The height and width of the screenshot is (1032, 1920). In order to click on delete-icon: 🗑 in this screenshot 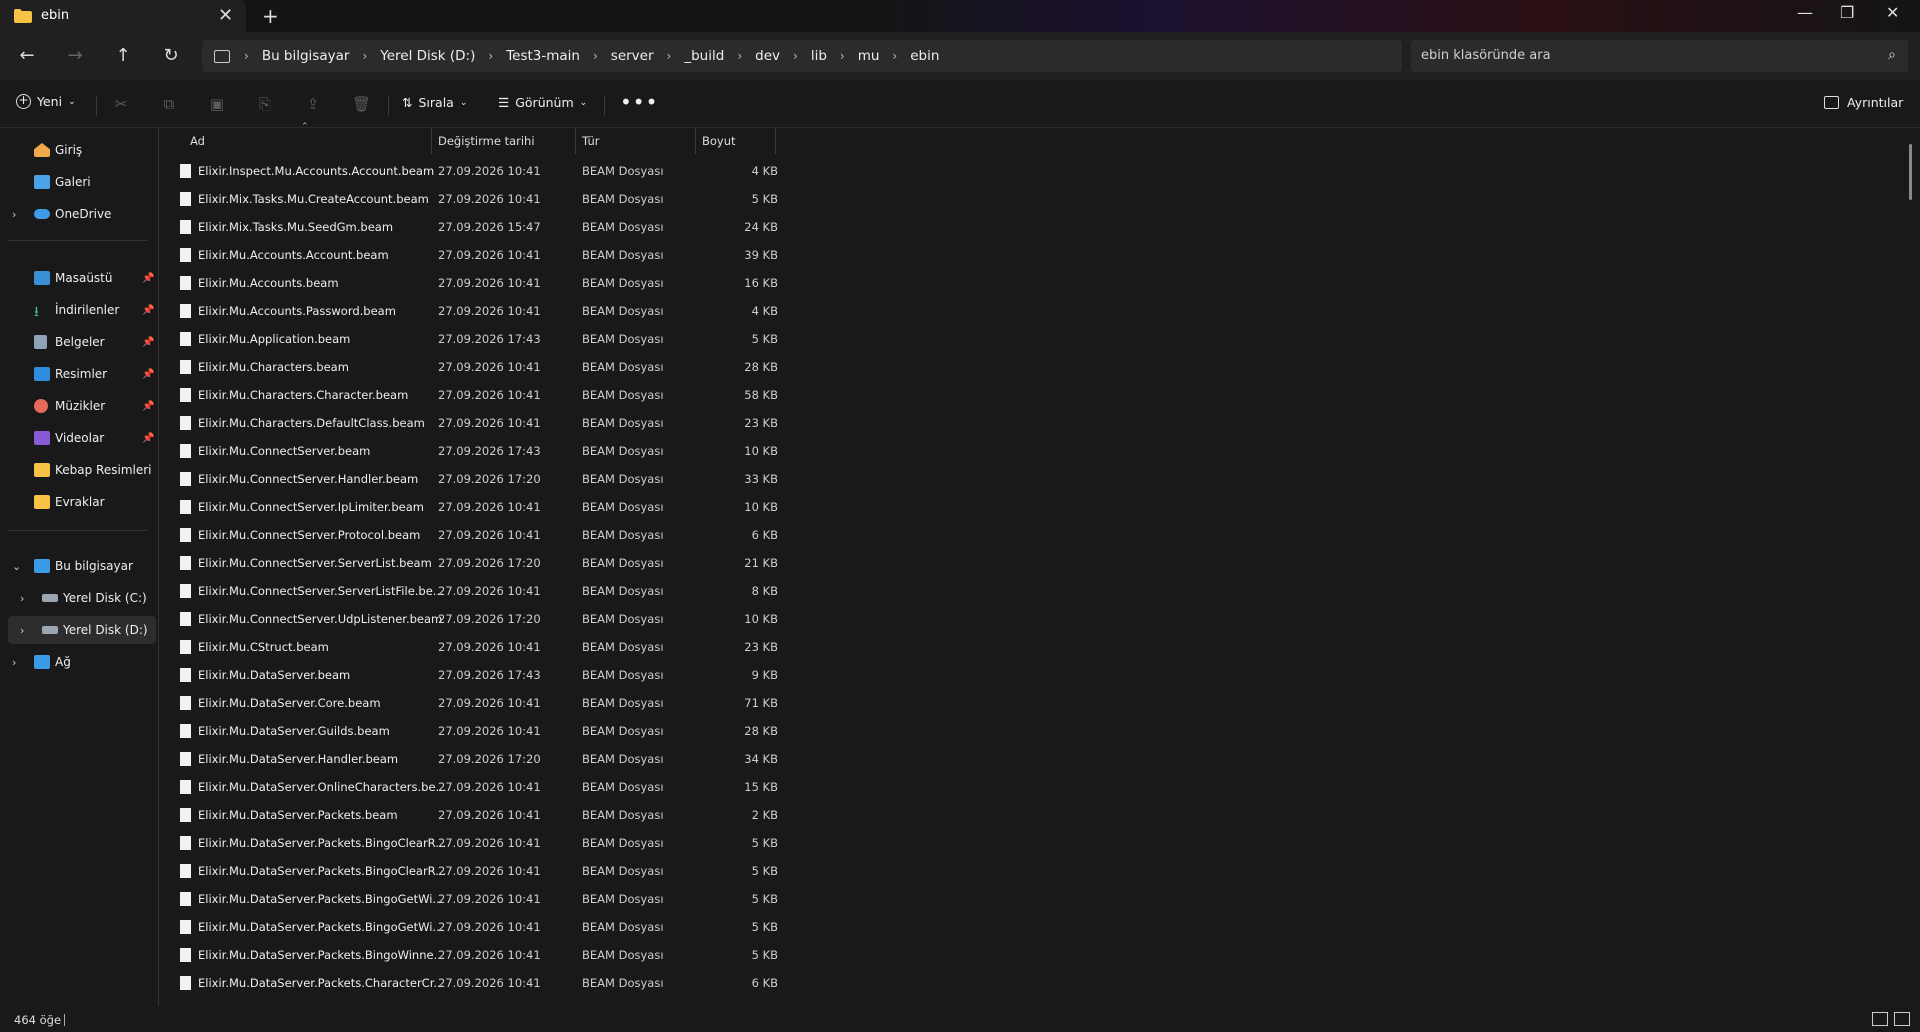, I will do `click(361, 104)`.